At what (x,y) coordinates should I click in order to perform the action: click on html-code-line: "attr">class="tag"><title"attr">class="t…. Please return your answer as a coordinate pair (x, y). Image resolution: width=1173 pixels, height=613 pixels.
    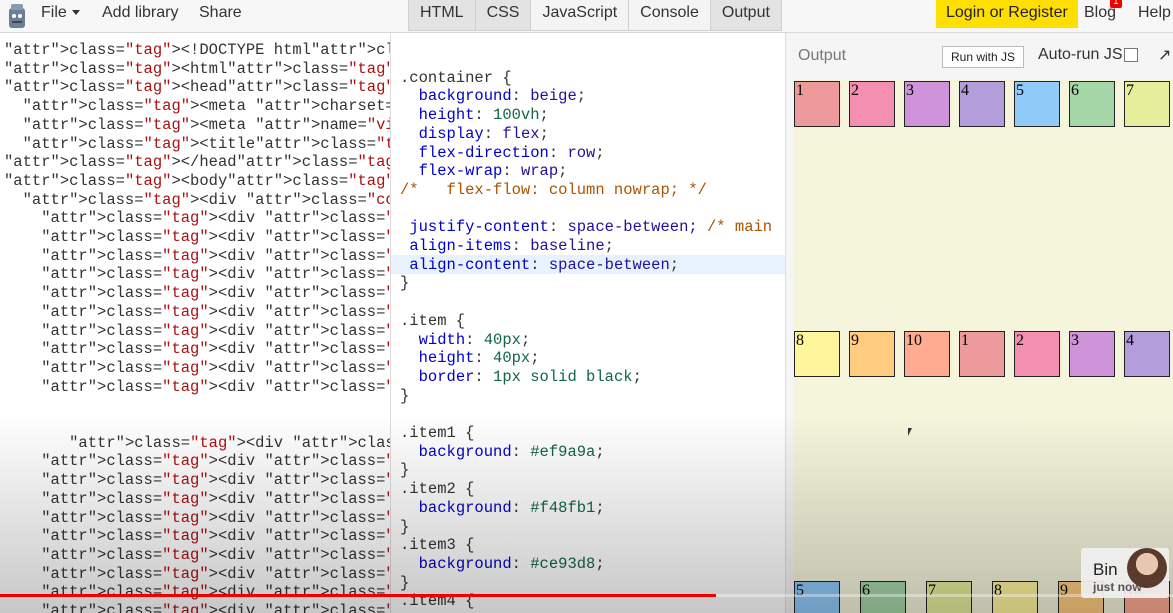
    Looking at the image, I should click on (206, 143).